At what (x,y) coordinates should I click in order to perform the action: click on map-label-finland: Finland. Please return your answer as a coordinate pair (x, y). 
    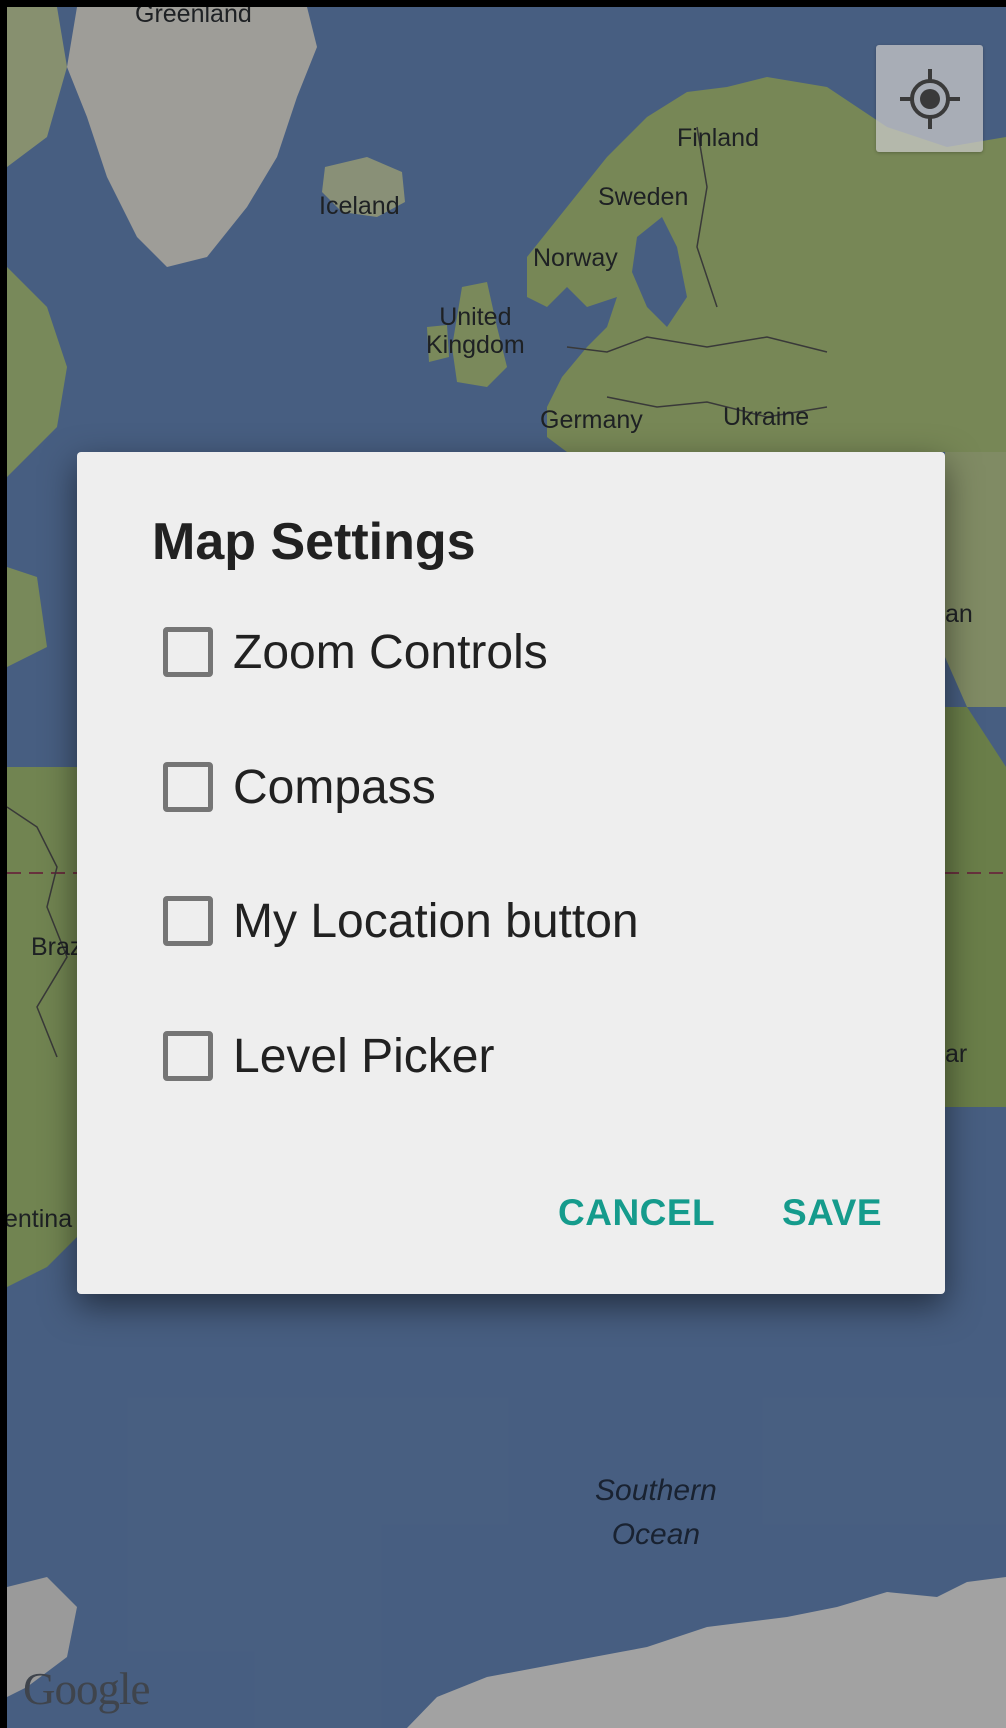
    Looking at the image, I should click on (718, 138).